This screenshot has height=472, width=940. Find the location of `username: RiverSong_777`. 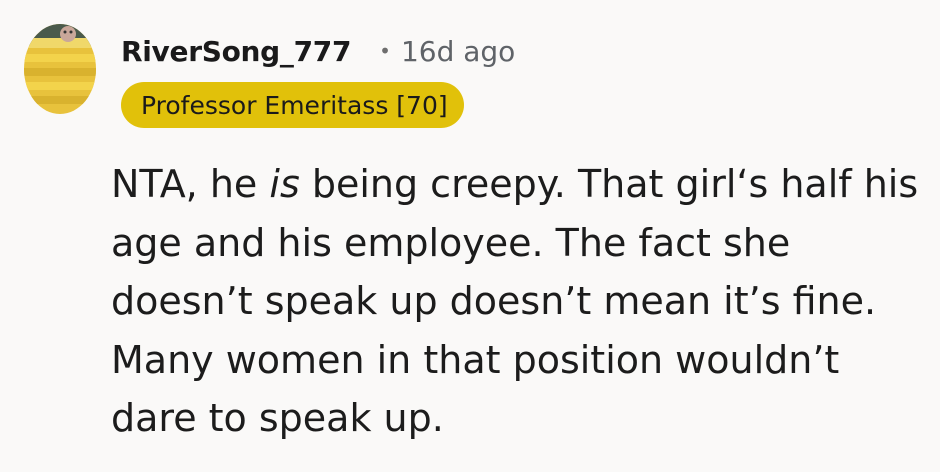

username: RiverSong_777 is located at coordinates (236, 51).